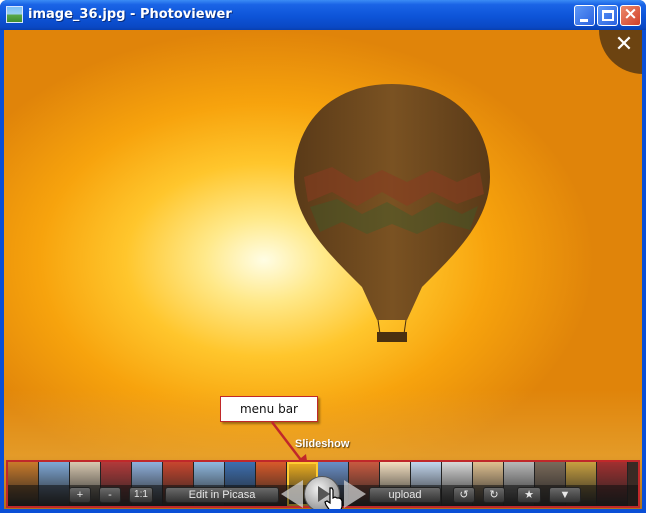 This screenshot has height=513, width=646. I want to click on close-window-button: ×, so click(630, 15).